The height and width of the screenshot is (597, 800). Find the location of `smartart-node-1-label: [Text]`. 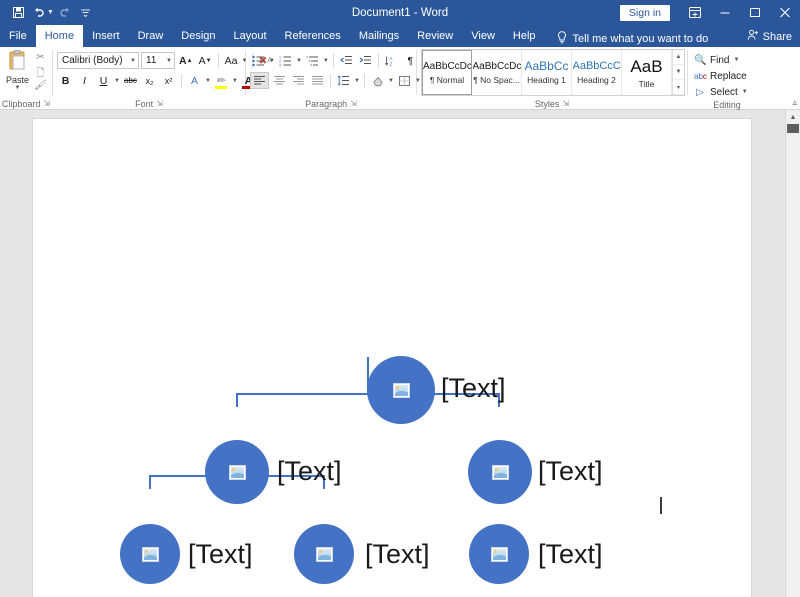

smartart-node-1-label: [Text] is located at coordinates (473, 388).